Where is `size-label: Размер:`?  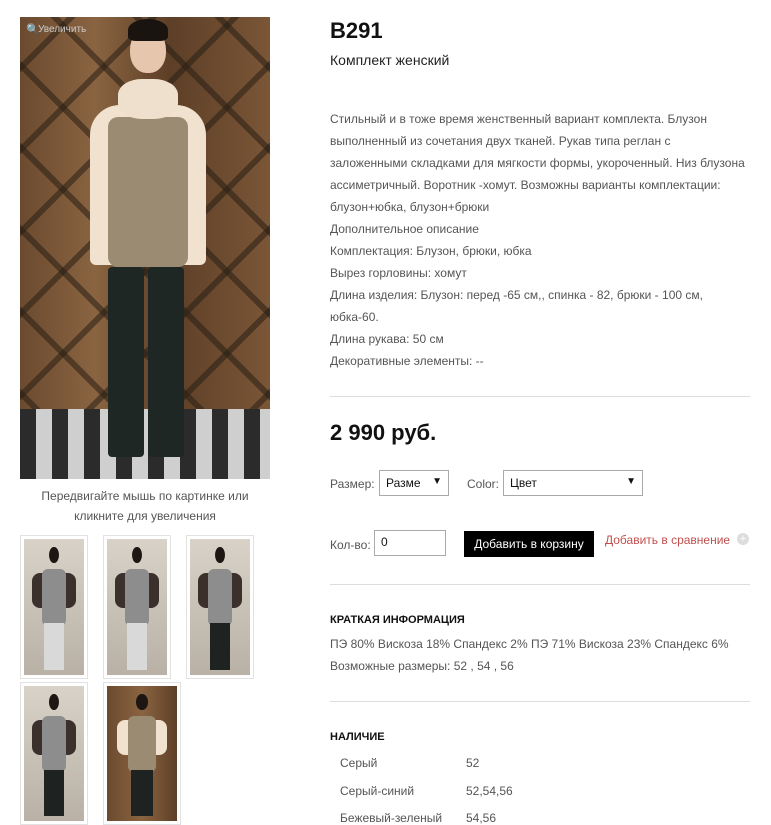 size-label: Размер: is located at coordinates (352, 484).